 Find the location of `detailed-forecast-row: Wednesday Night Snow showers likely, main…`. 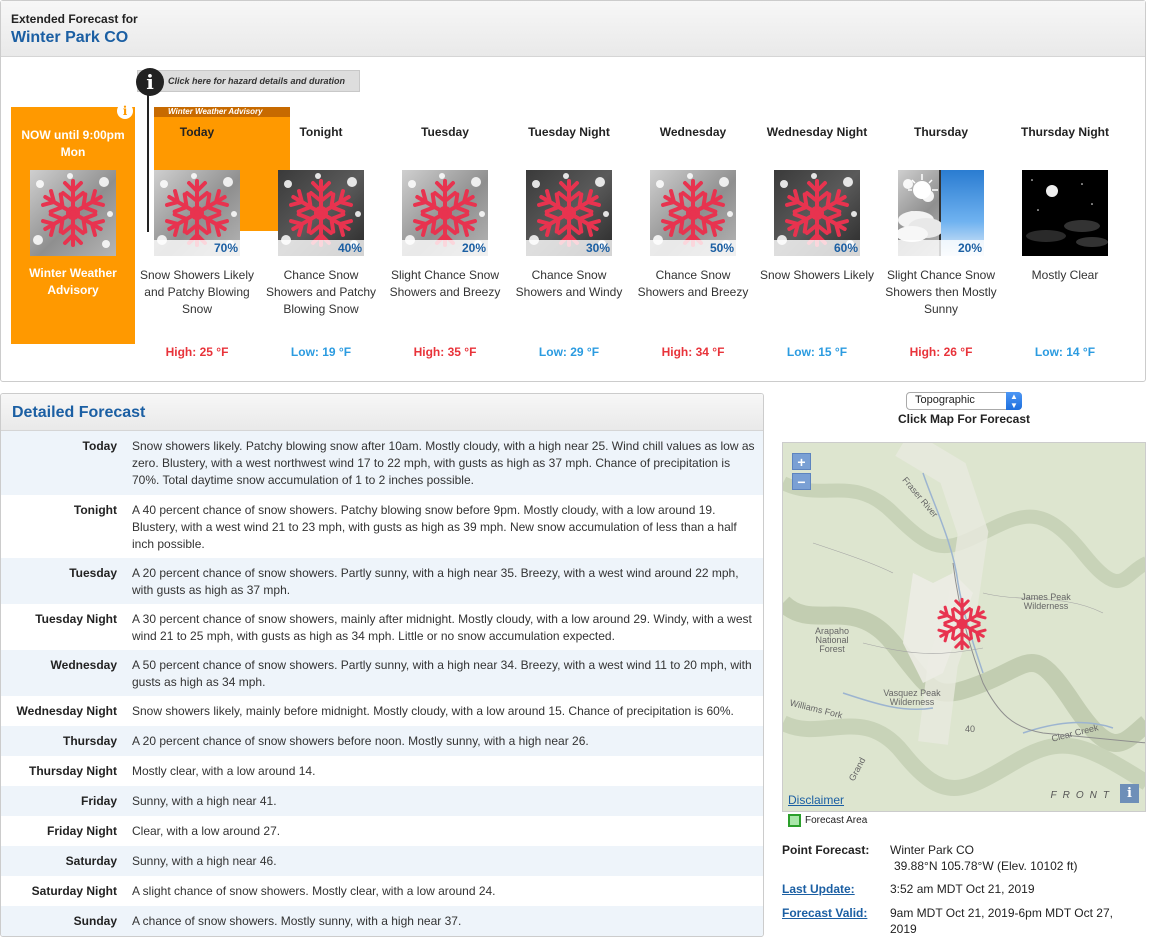

detailed-forecast-row: Wednesday Night Snow showers likely, main… is located at coordinates (382, 711).